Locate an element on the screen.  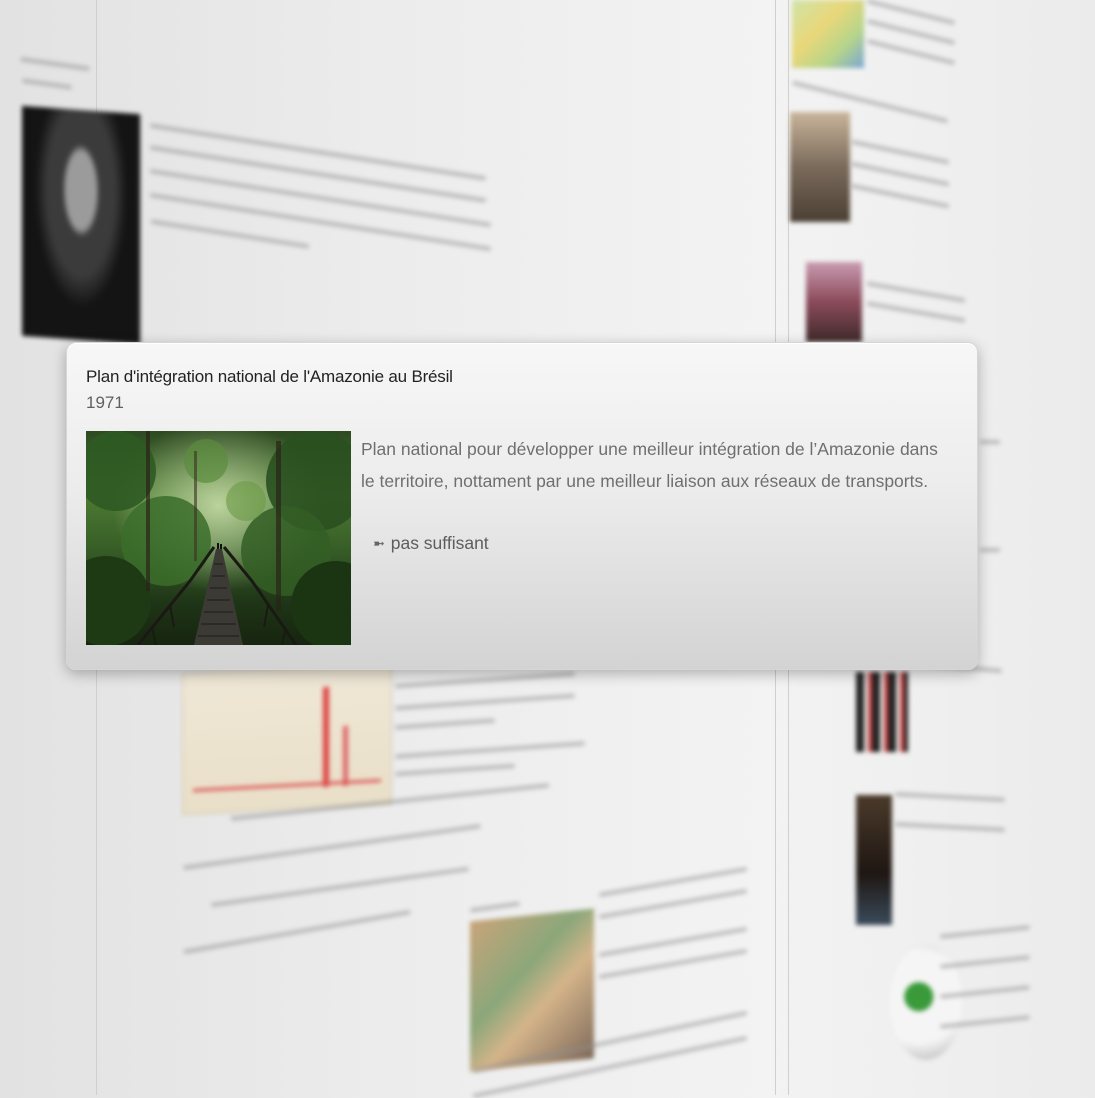
rainforest-photo-drawing is located at coordinates (218, 538).